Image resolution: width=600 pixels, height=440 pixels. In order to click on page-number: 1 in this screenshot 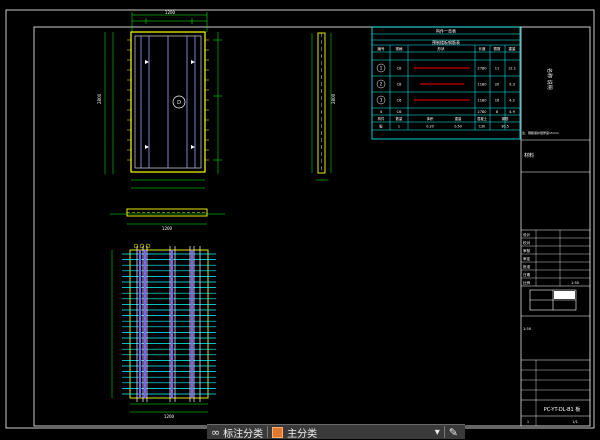, I will do `click(528, 422)`.